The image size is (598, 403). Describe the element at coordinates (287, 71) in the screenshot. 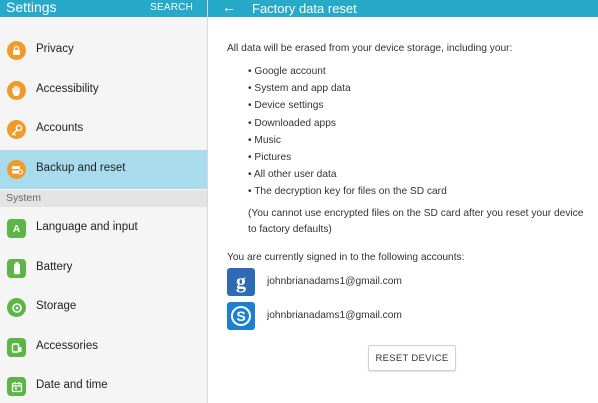

I see `list-item: • Google account` at that location.